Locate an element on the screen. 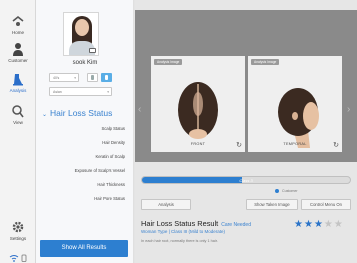 The image size is (357, 263). progress-legend: Customer is located at coordinates (286, 191).